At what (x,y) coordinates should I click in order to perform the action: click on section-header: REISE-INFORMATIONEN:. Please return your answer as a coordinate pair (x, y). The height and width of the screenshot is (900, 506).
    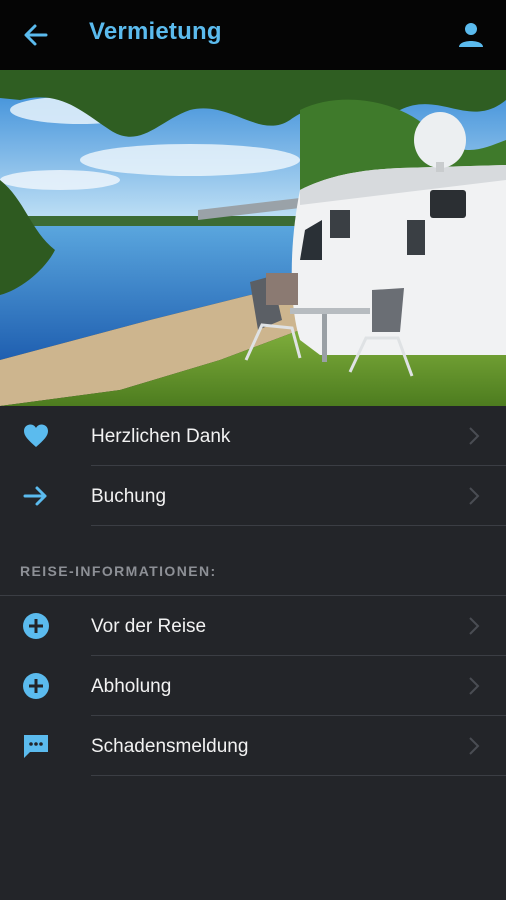
    Looking at the image, I should click on (253, 561).